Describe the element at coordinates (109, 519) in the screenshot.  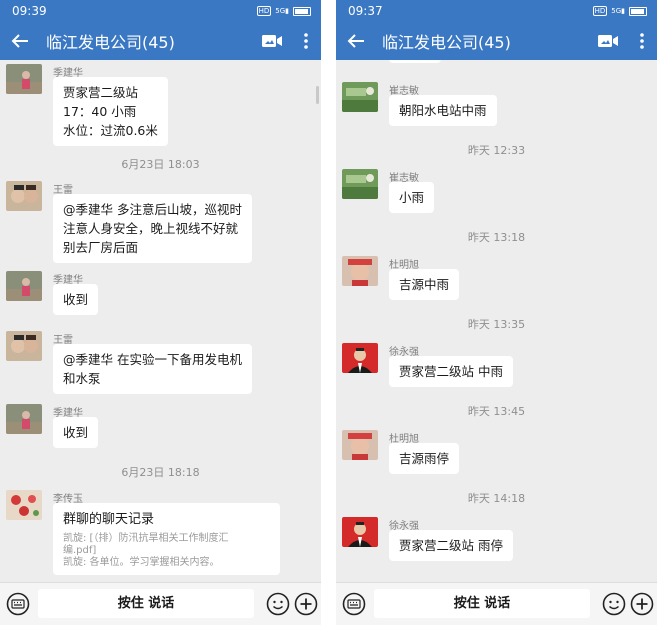
I see `card-title: 群聊的聊天记录` at that location.